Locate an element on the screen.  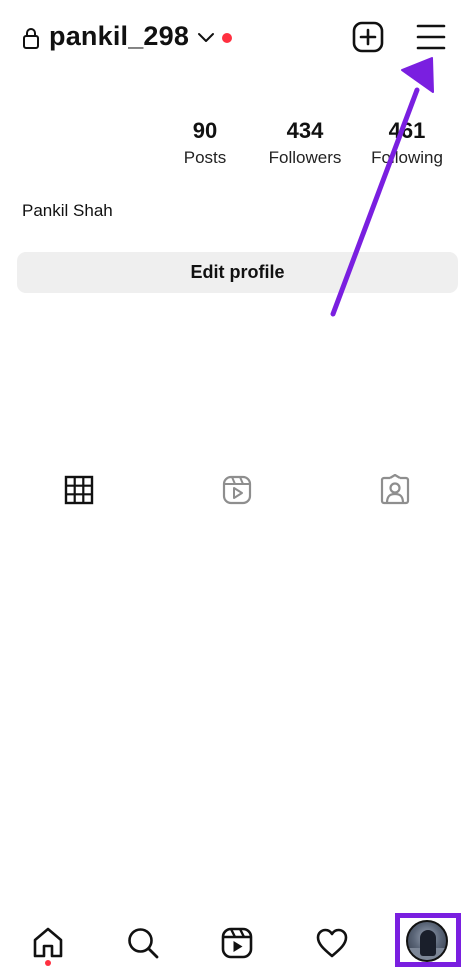
notification-dot is located at coordinates (227, 38).